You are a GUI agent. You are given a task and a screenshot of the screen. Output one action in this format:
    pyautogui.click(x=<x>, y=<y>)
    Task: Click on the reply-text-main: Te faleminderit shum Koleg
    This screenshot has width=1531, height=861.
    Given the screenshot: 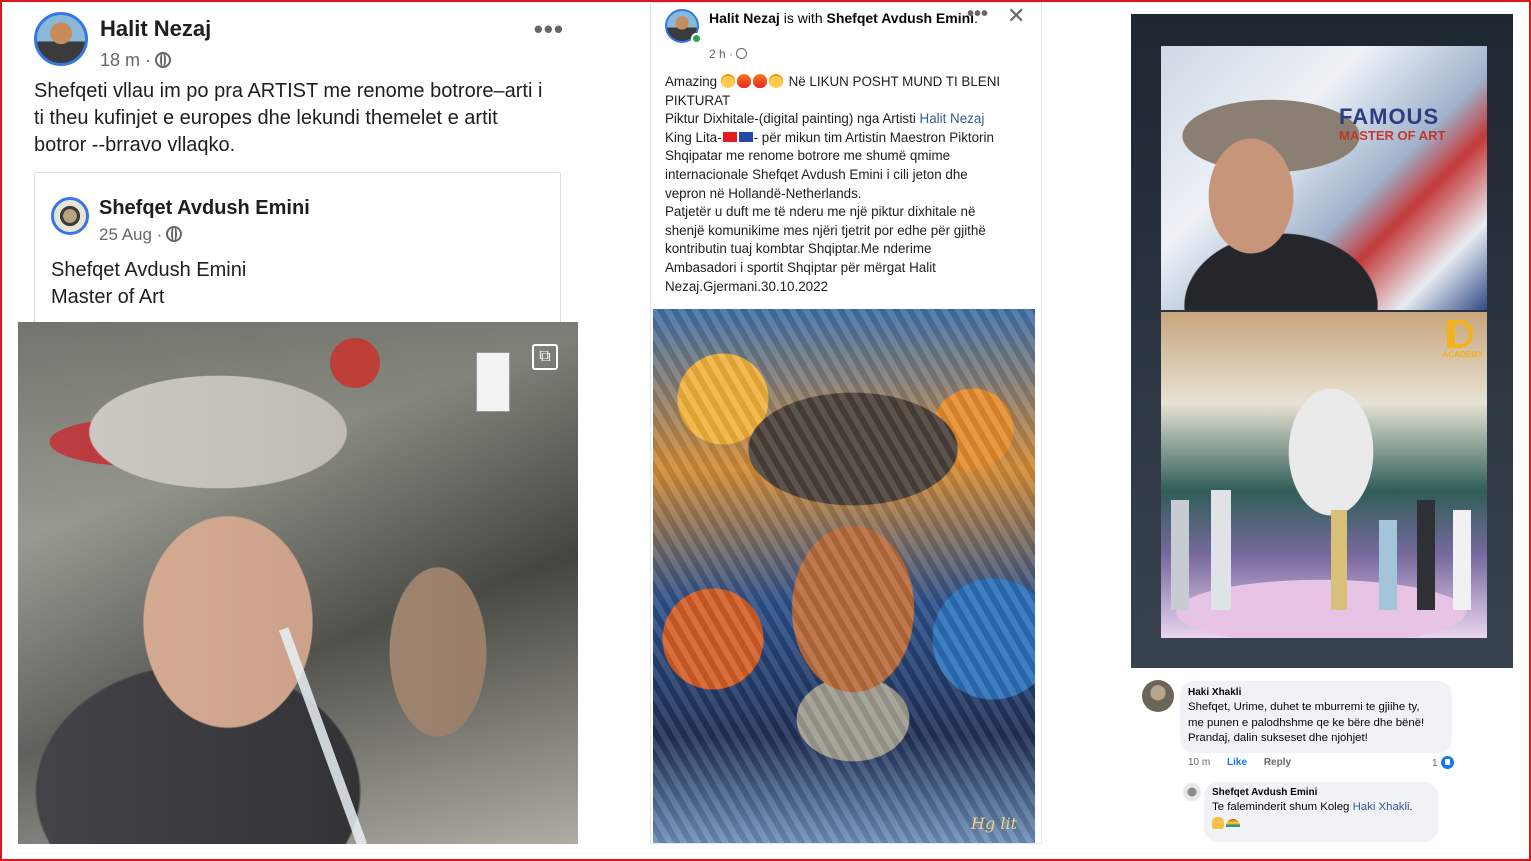 What is the action you would take?
    pyautogui.click(x=1282, y=807)
    